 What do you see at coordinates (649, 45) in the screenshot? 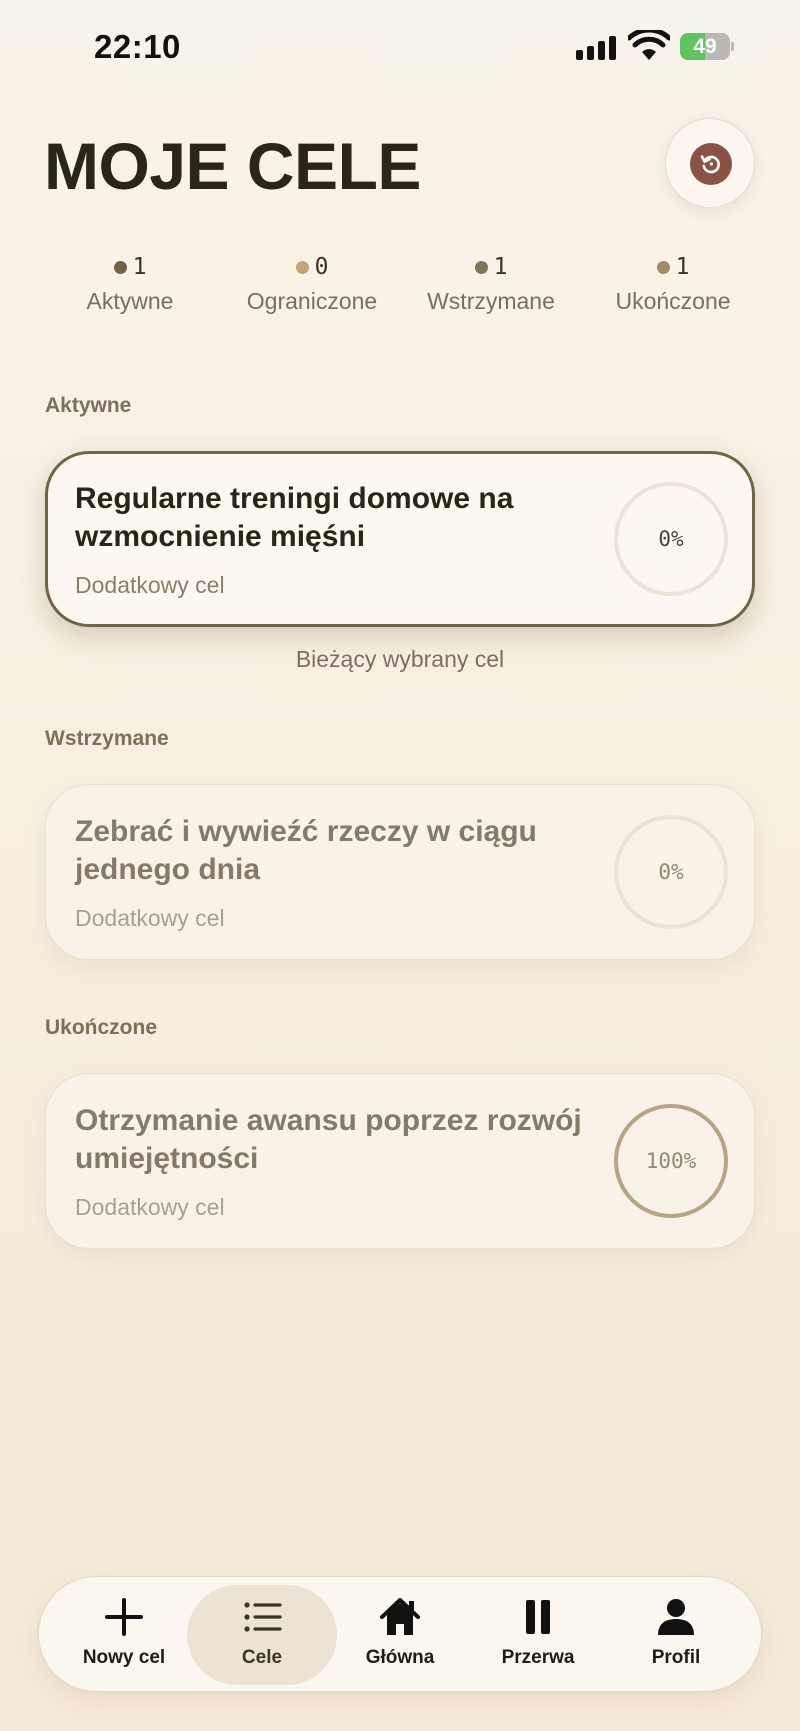
I see `wifi-icon` at bounding box center [649, 45].